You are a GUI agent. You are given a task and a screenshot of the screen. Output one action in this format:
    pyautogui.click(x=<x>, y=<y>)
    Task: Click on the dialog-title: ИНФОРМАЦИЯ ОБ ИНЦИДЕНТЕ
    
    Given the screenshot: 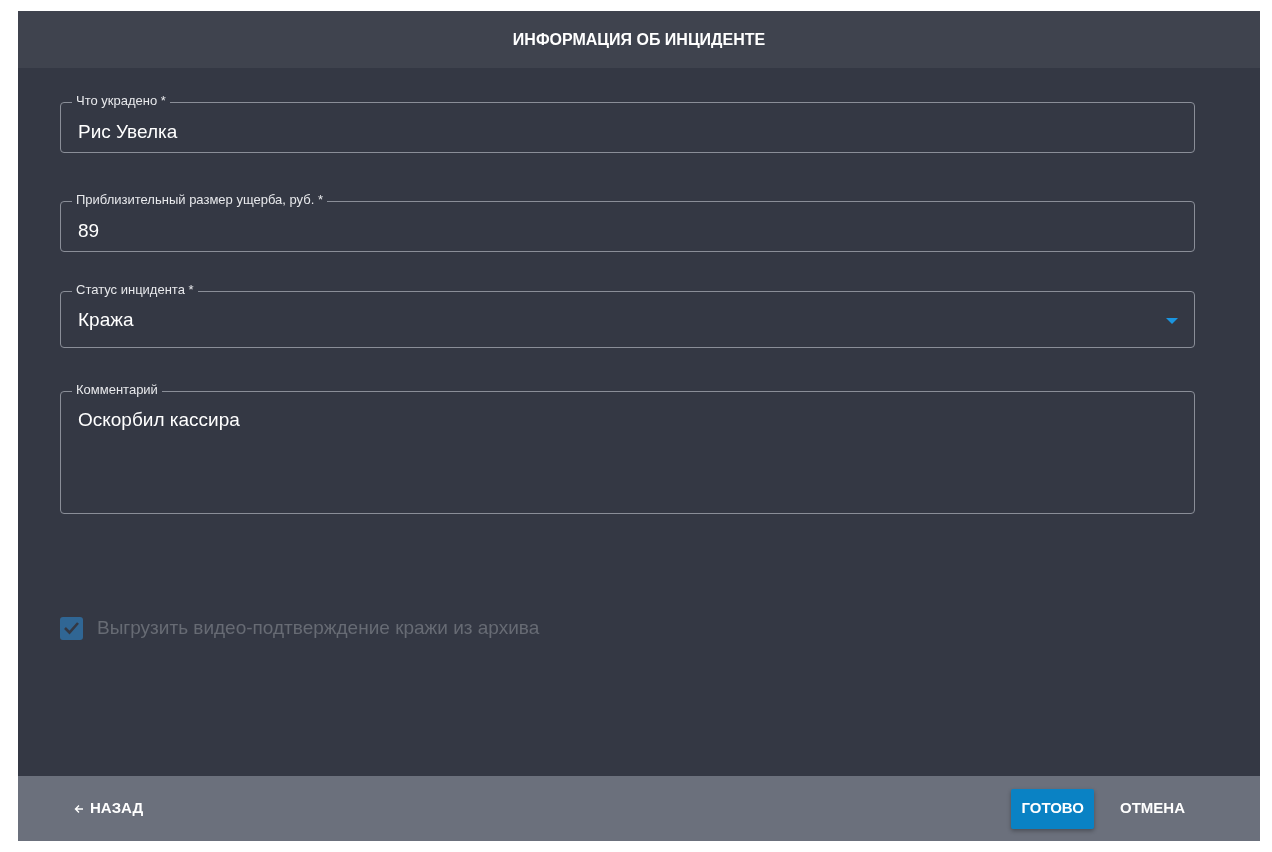 What is the action you would take?
    pyautogui.click(x=639, y=39)
    